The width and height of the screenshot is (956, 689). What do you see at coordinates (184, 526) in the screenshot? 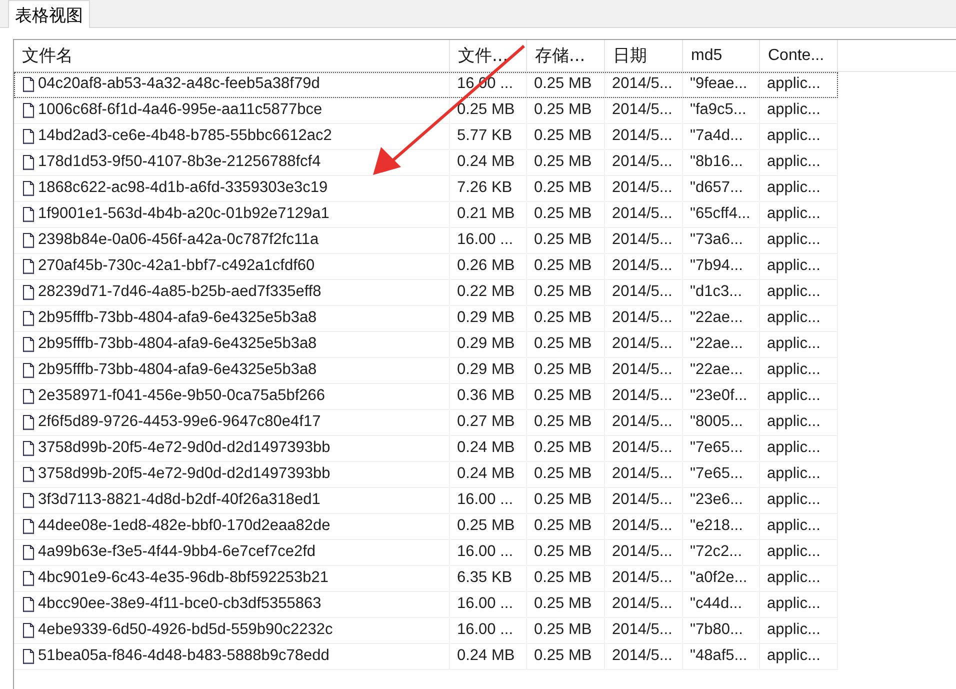
I see `file-name: 44dee08e-1ed8-482e-bbf0-170d2eaa82de` at bounding box center [184, 526].